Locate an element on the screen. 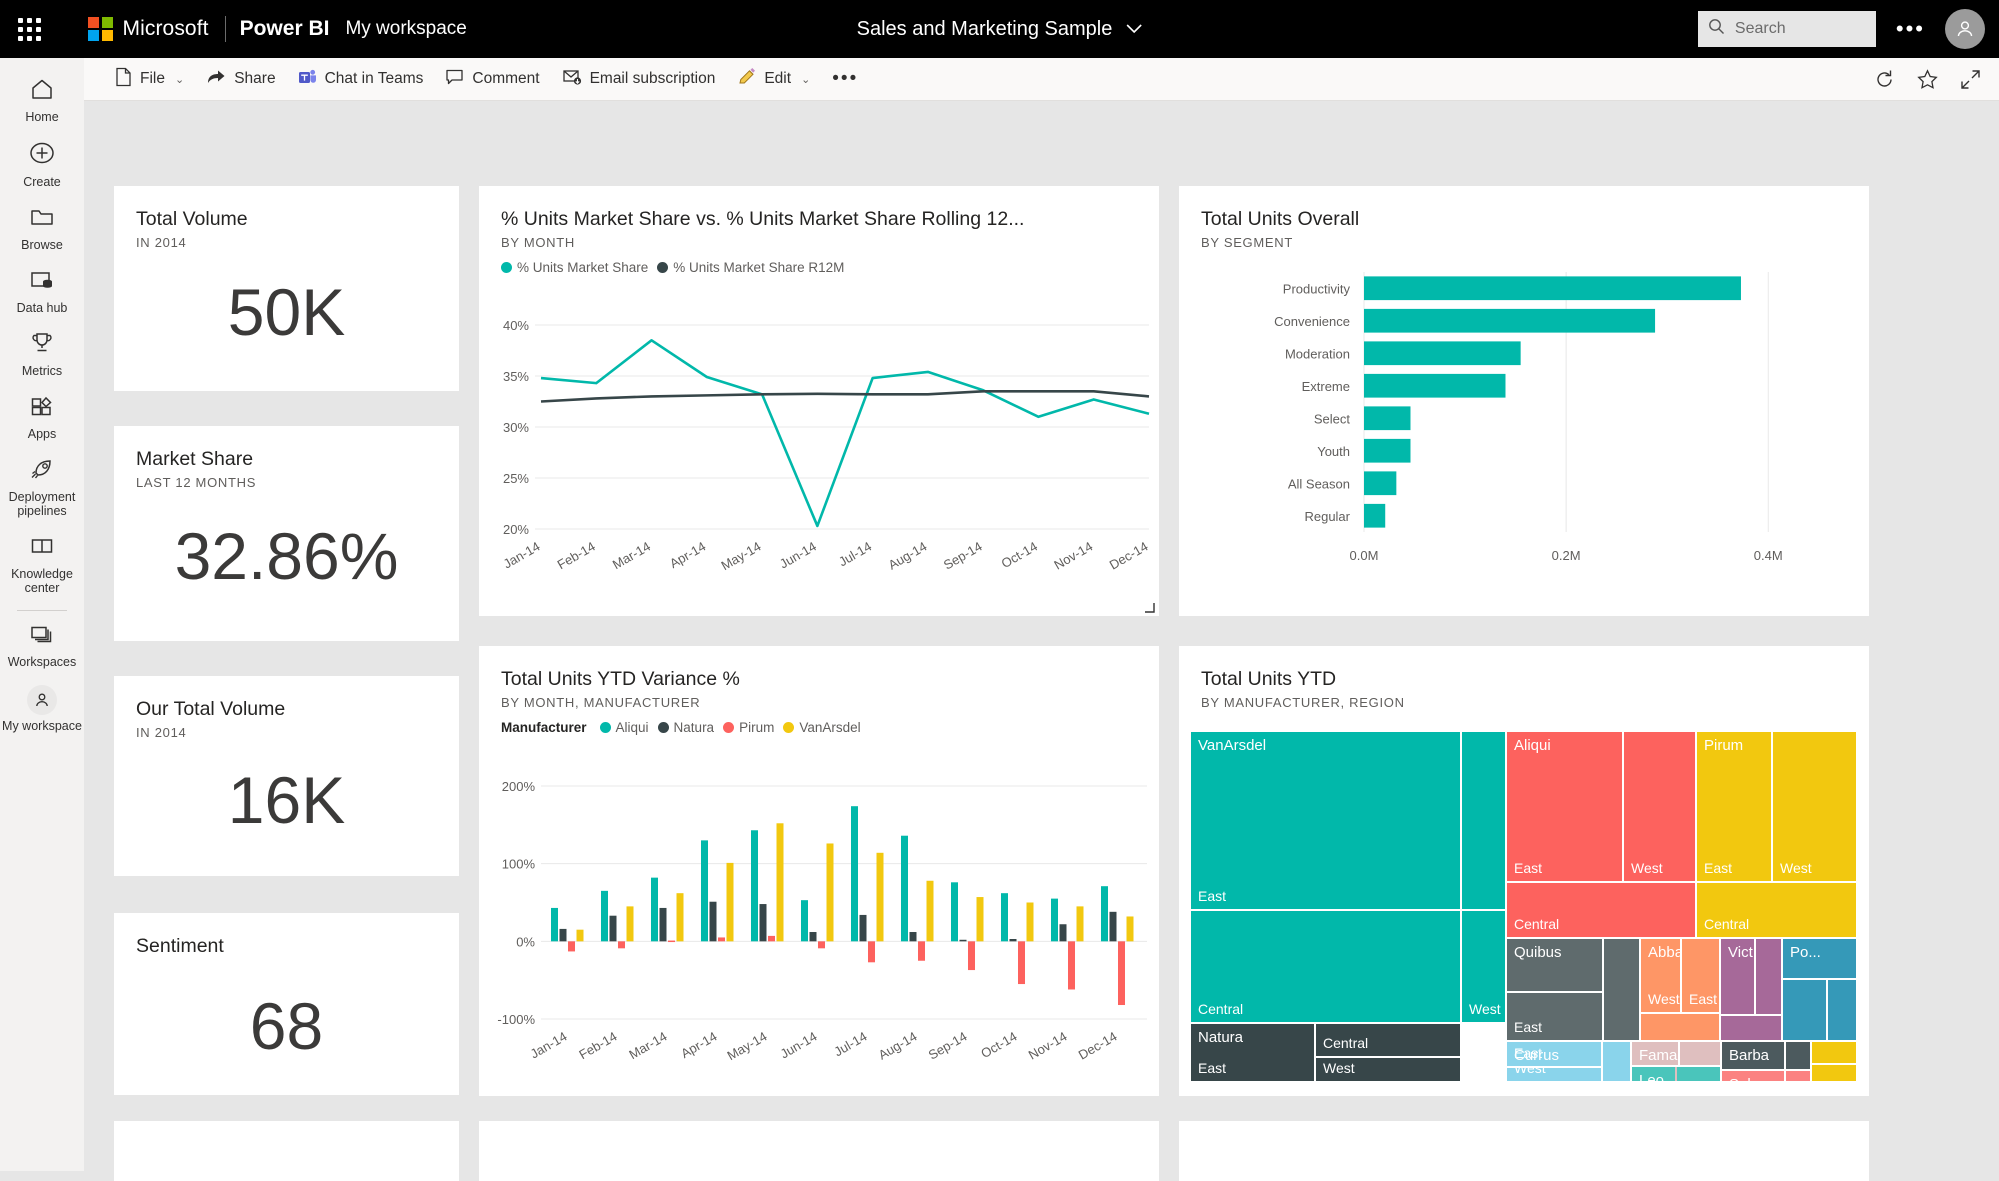 Image resolution: width=1999 pixels, height=1181 pixels. svg-text: Sep-14 is located at coordinates (948, 1046).